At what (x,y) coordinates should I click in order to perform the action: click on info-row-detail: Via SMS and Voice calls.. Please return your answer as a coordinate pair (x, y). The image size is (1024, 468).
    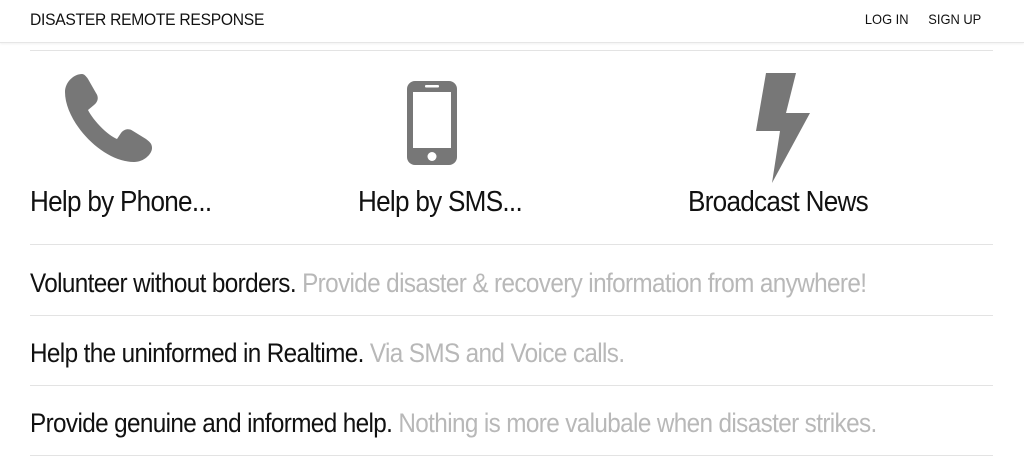
    Looking at the image, I should click on (497, 353).